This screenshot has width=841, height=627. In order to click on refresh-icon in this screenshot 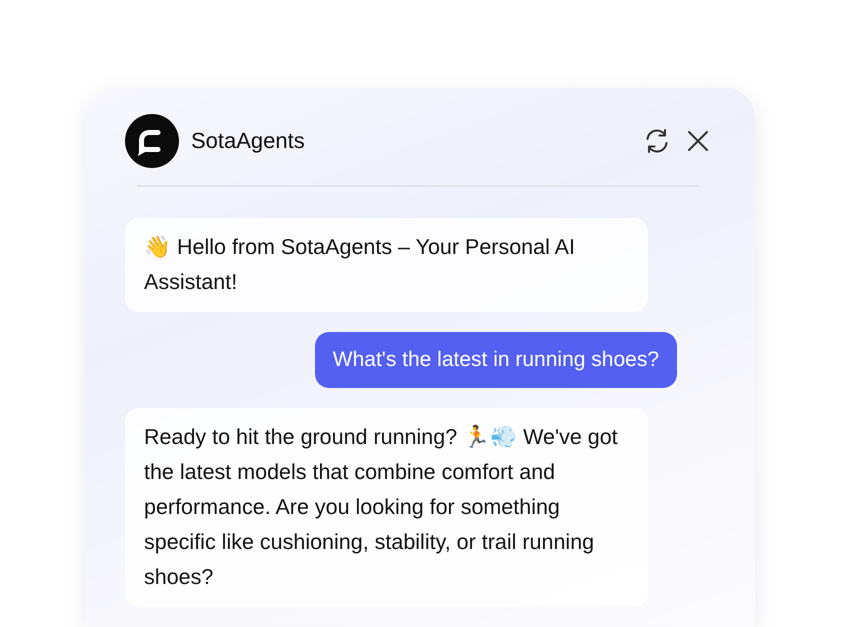, I will do `click(657, 141)`.